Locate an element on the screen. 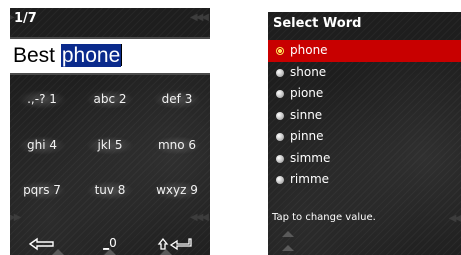  key-4: ghi 4 is located at coordinates (42, 145).